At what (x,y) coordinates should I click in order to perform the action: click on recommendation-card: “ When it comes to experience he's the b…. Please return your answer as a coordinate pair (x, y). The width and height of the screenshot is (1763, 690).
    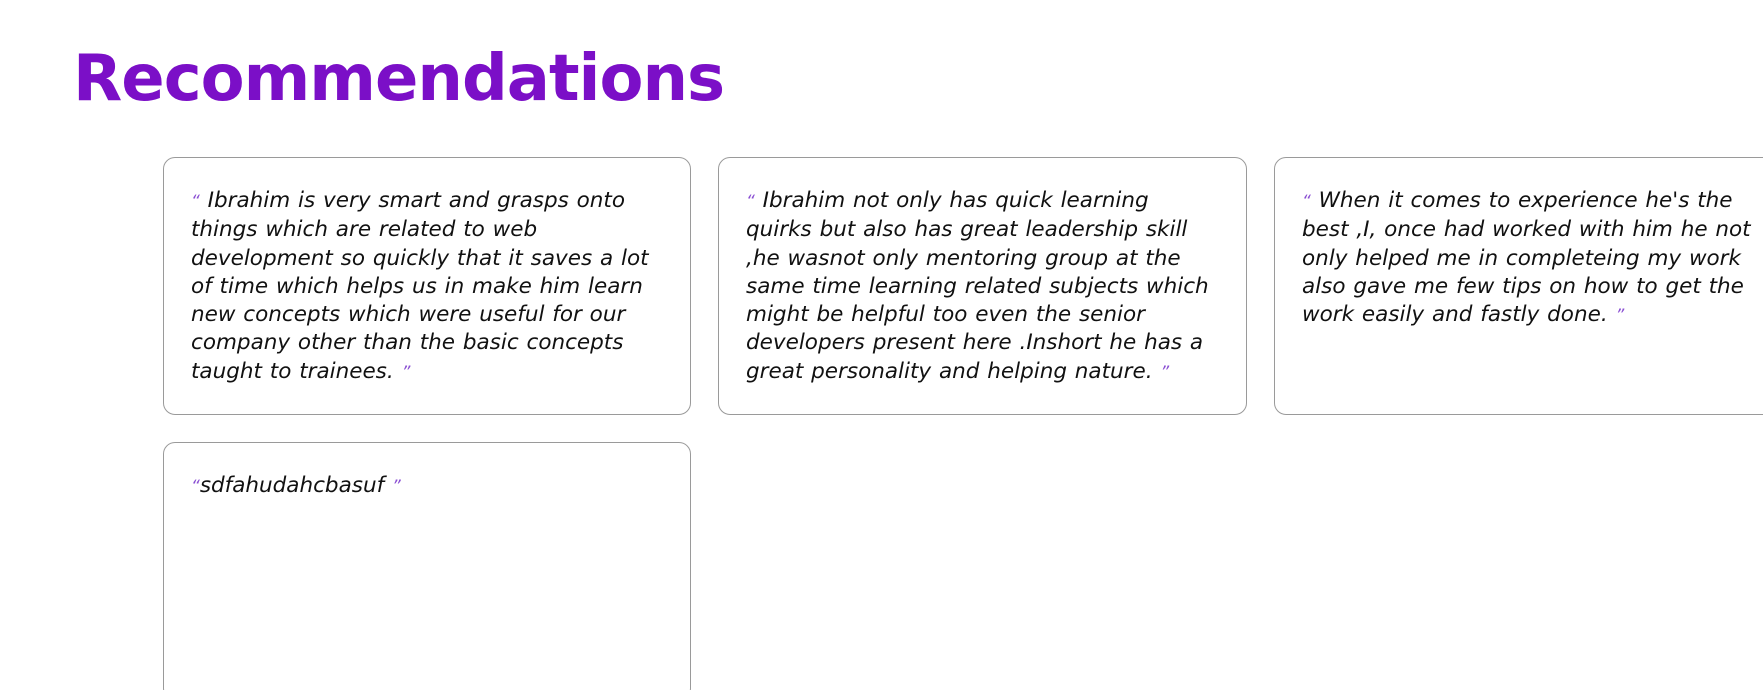
    Looking at the image, I should click on (1518, 286).